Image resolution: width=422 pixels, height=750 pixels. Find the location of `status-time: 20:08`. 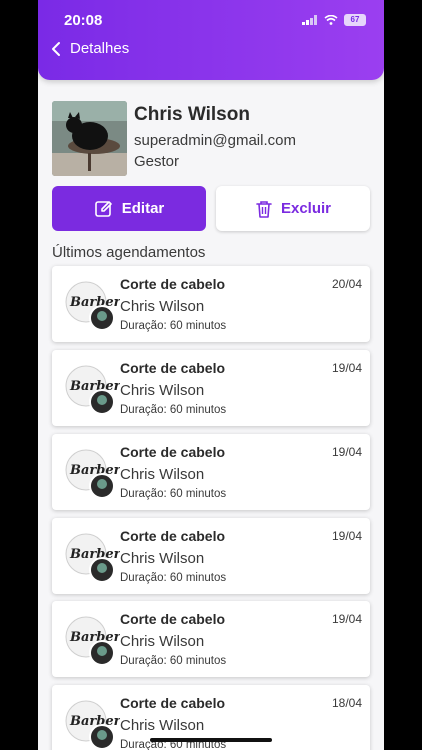

status-time: 20:08 is located at coordinates (83, 20).